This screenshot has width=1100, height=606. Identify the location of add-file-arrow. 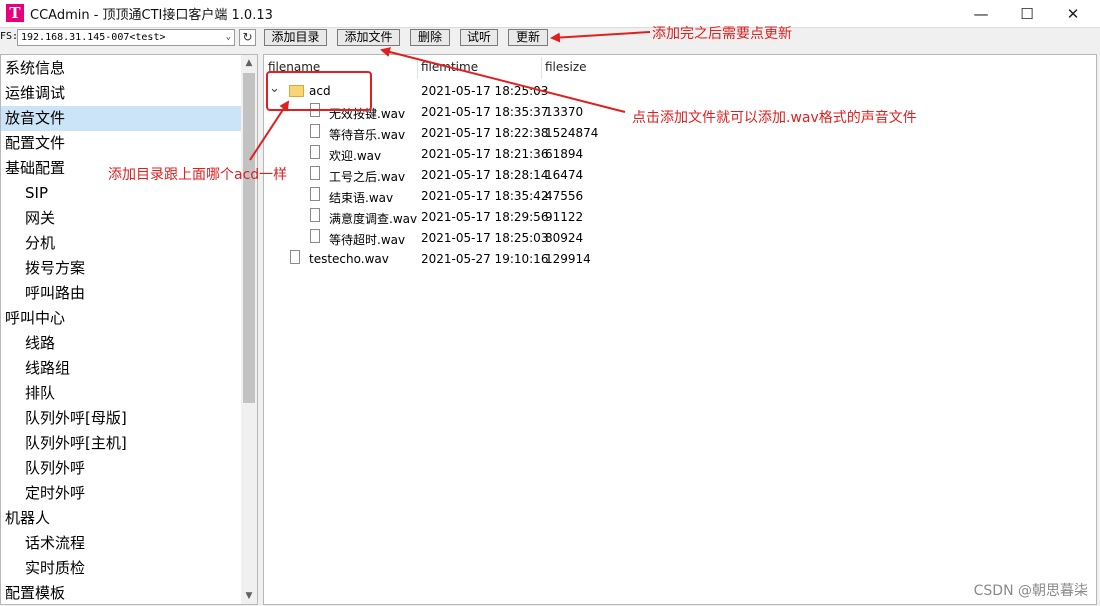
(503, 80).